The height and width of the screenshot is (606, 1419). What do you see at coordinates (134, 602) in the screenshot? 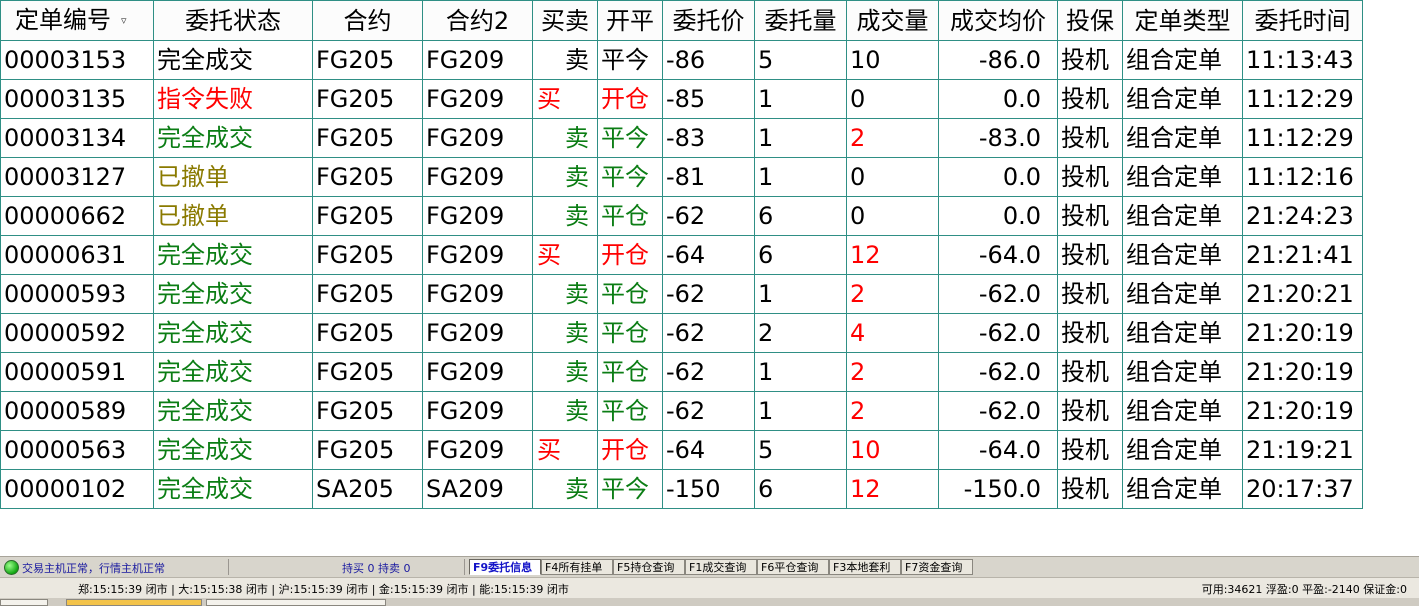
I see `taskbar-item-active` at bounding box center [134, 602].